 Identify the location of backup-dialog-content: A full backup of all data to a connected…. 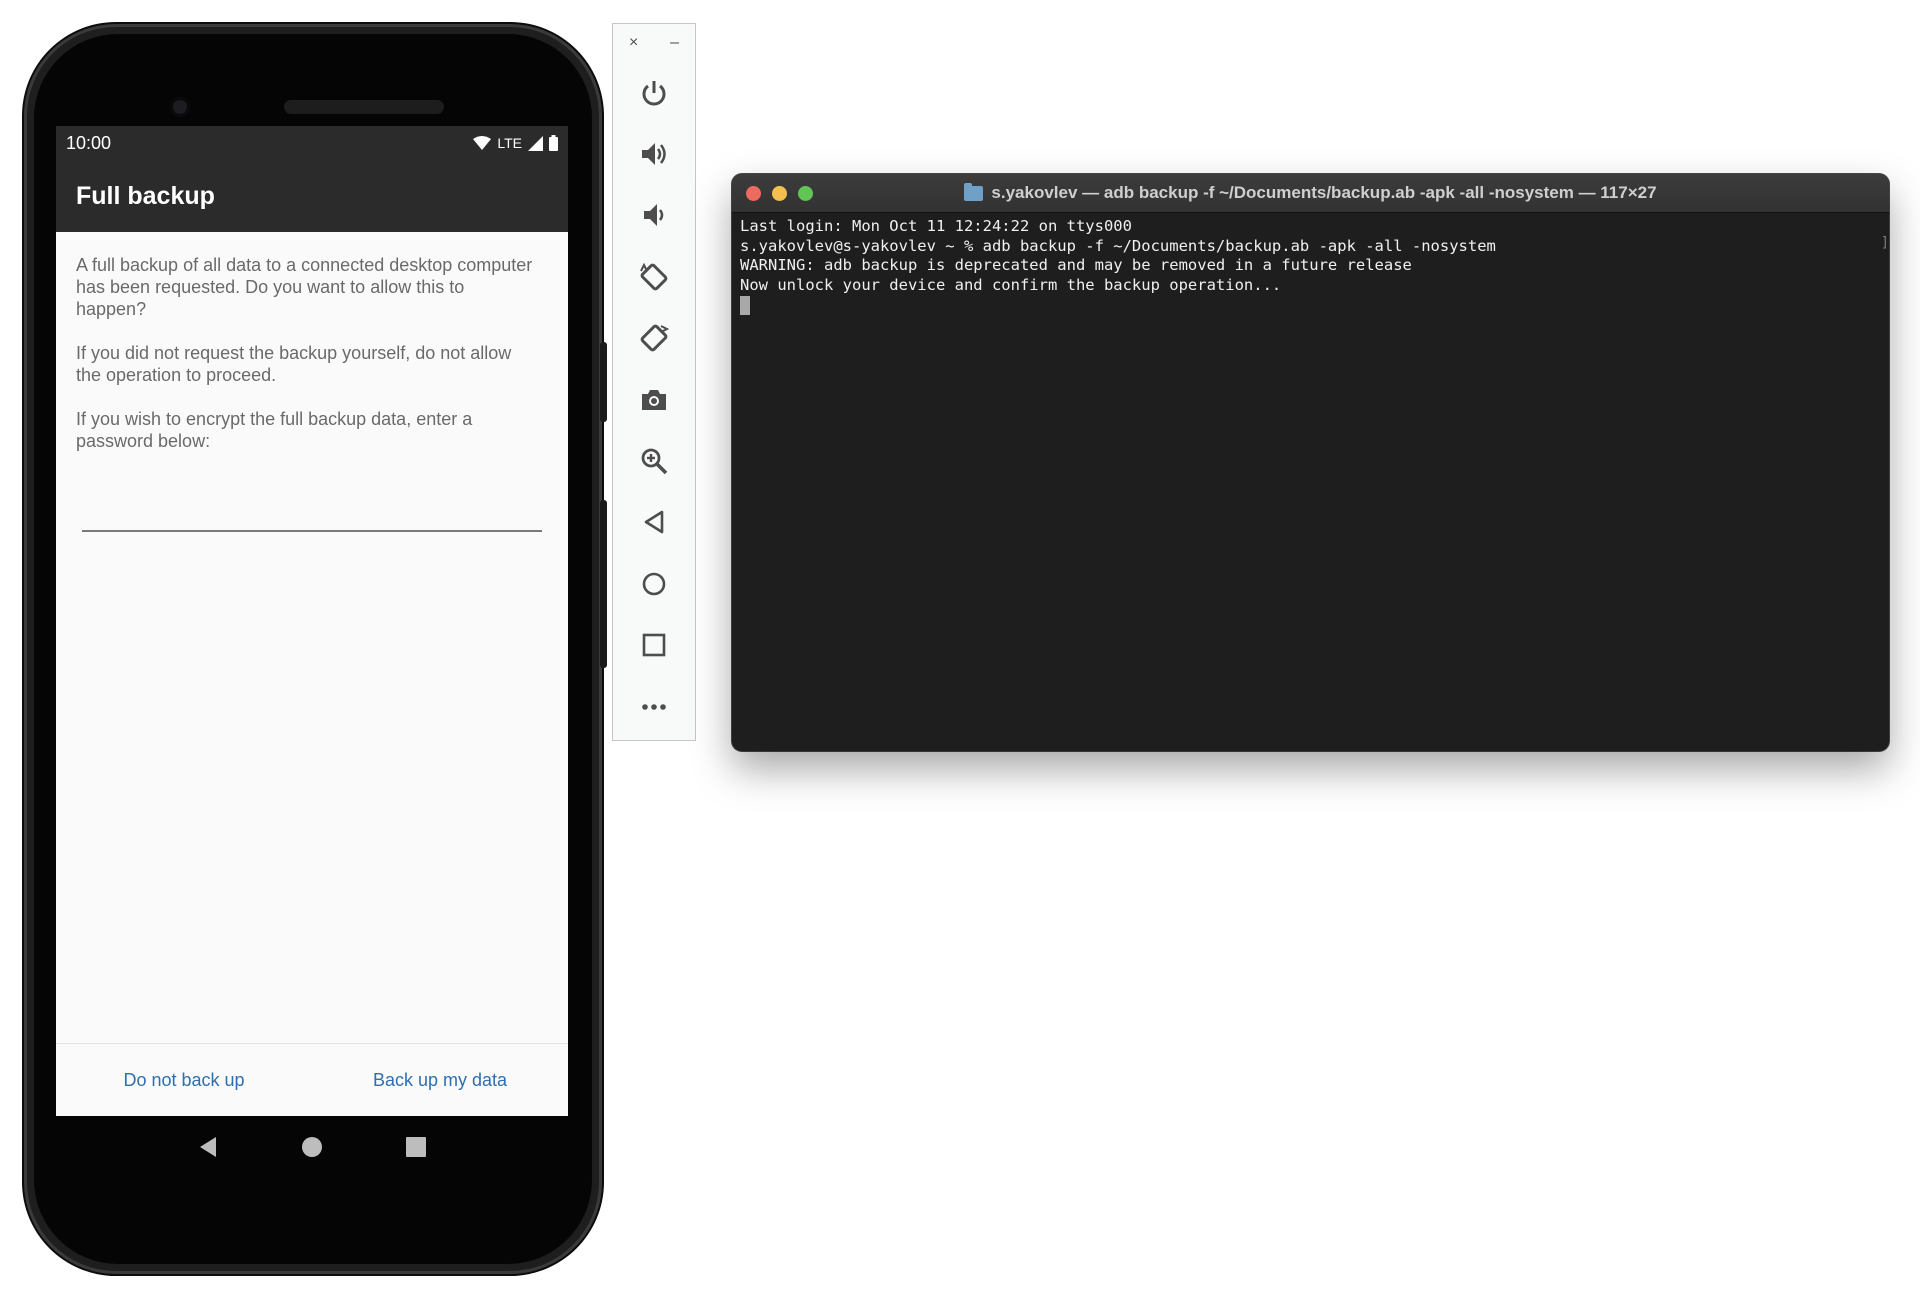
(312, 342).